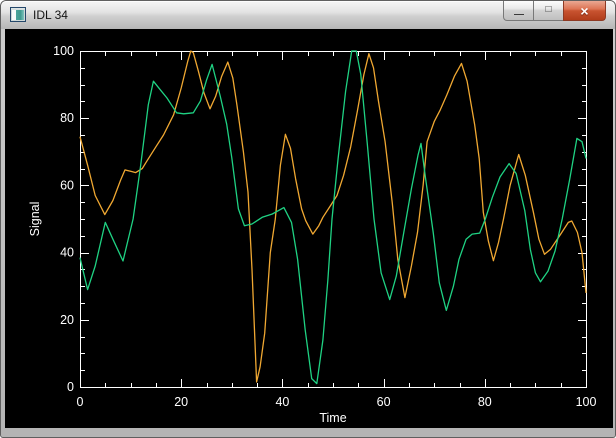 Image resolution: width=616 pixels, height=438 pixels. Describe the element at coordinates (70, 387) in the screenshot. I see `y-tick-label: 0` at that location.